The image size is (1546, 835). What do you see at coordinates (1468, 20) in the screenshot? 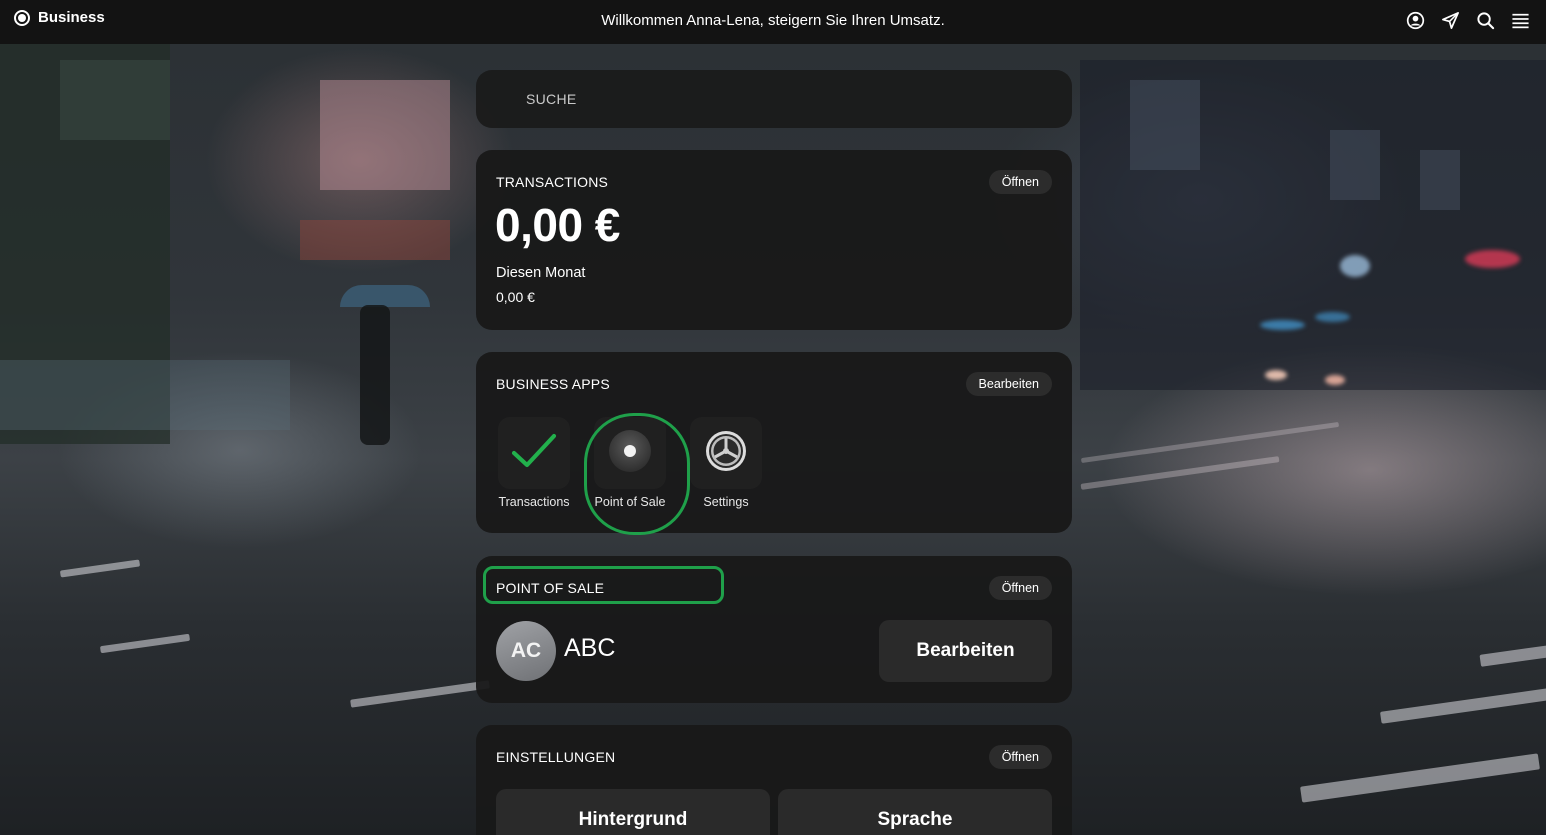
I see `top-bar-actions` at bounding box center [1468, 20].